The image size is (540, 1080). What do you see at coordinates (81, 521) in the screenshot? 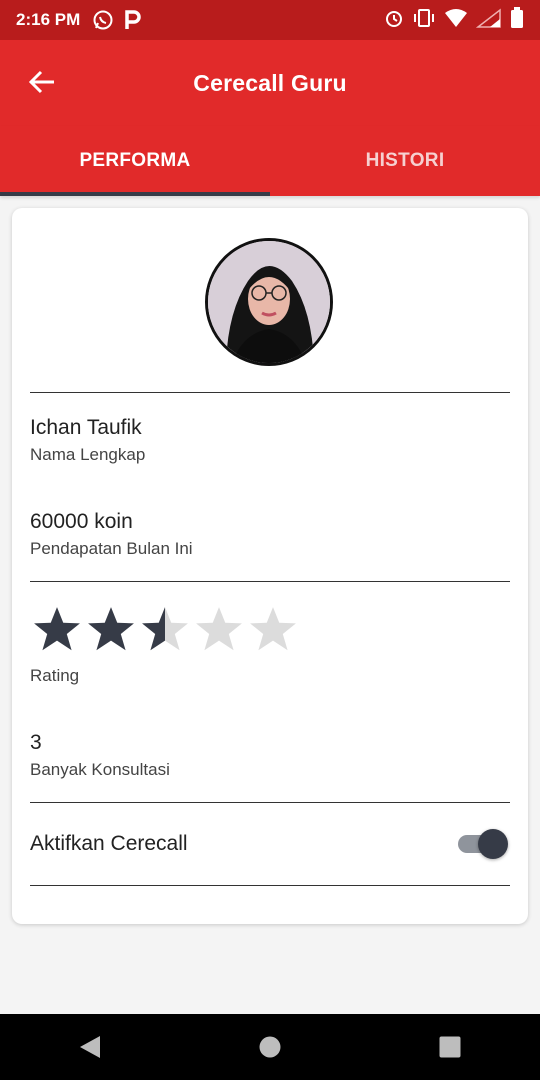
I see `income-value: 60000 koin` at bounding box center [81, 521].